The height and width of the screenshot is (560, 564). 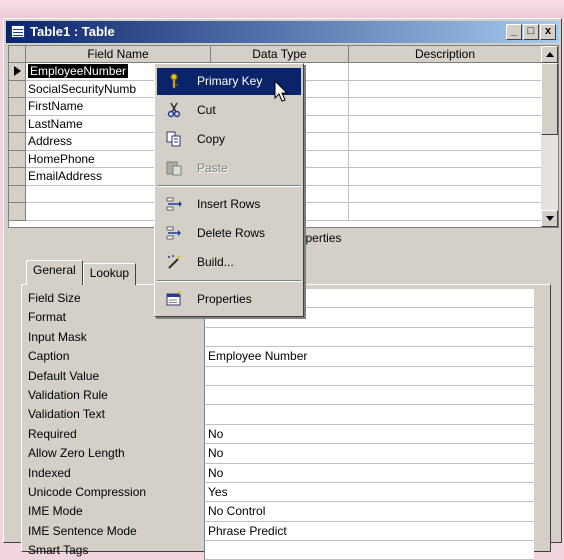 I want to click on property-label: Input Mask, so click(x=57, y=336).